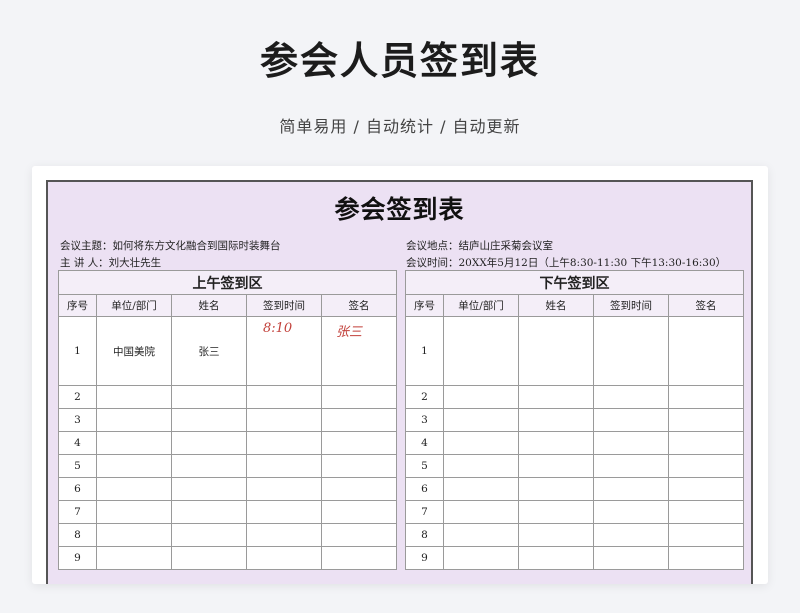  Describe the element at coordinates (424, 420) in the screenshot. I see `row-number: 3` at that location.